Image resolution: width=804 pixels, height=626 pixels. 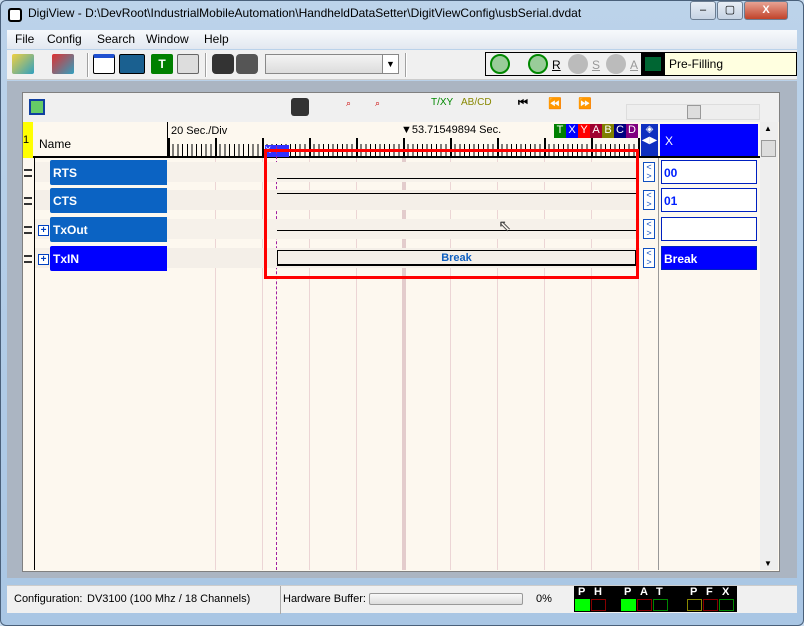 What do you see at coordinates (703, 10) in the screenshot?
I see `minimize-button: –` at bounding box center [703, 10].